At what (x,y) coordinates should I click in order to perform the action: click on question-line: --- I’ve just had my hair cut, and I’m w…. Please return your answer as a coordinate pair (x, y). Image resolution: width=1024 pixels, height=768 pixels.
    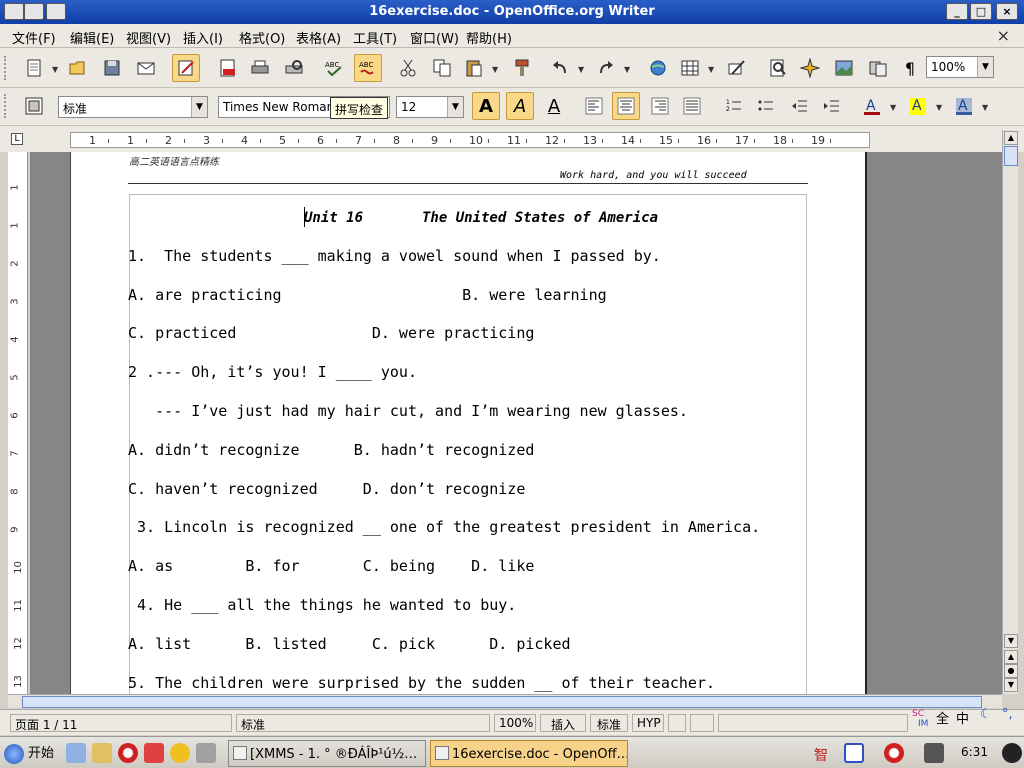
    Looking at the image, I should click on (408, 411).